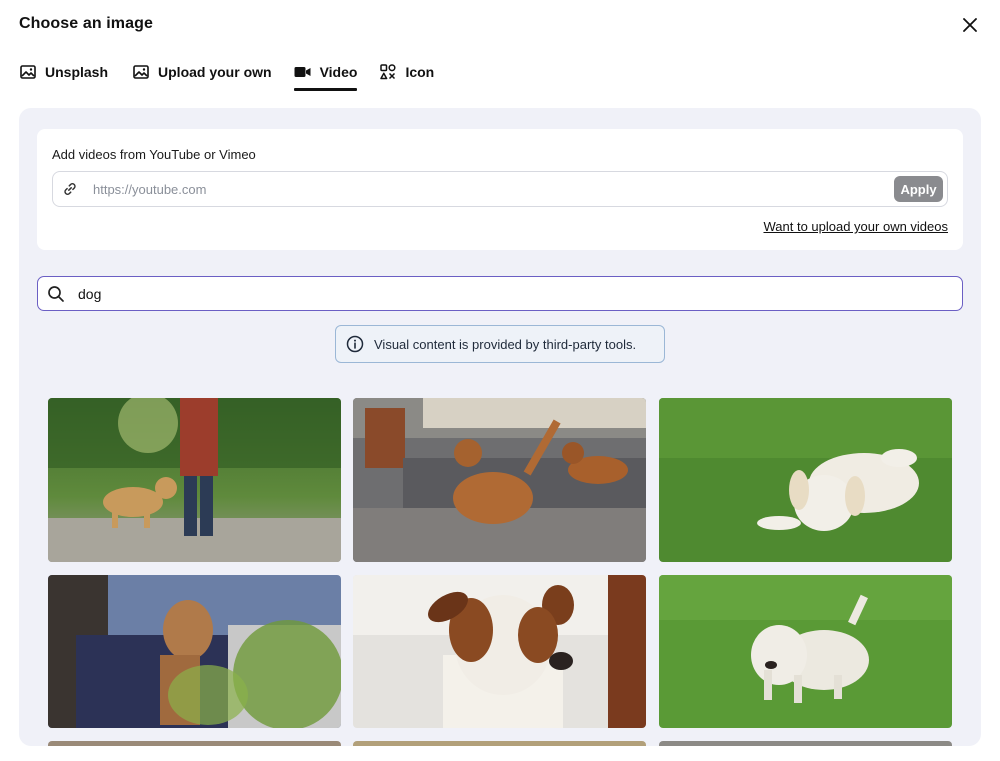 This screenshot has height=761, width=1000. I want to click on close-icon, so click(970, 25).